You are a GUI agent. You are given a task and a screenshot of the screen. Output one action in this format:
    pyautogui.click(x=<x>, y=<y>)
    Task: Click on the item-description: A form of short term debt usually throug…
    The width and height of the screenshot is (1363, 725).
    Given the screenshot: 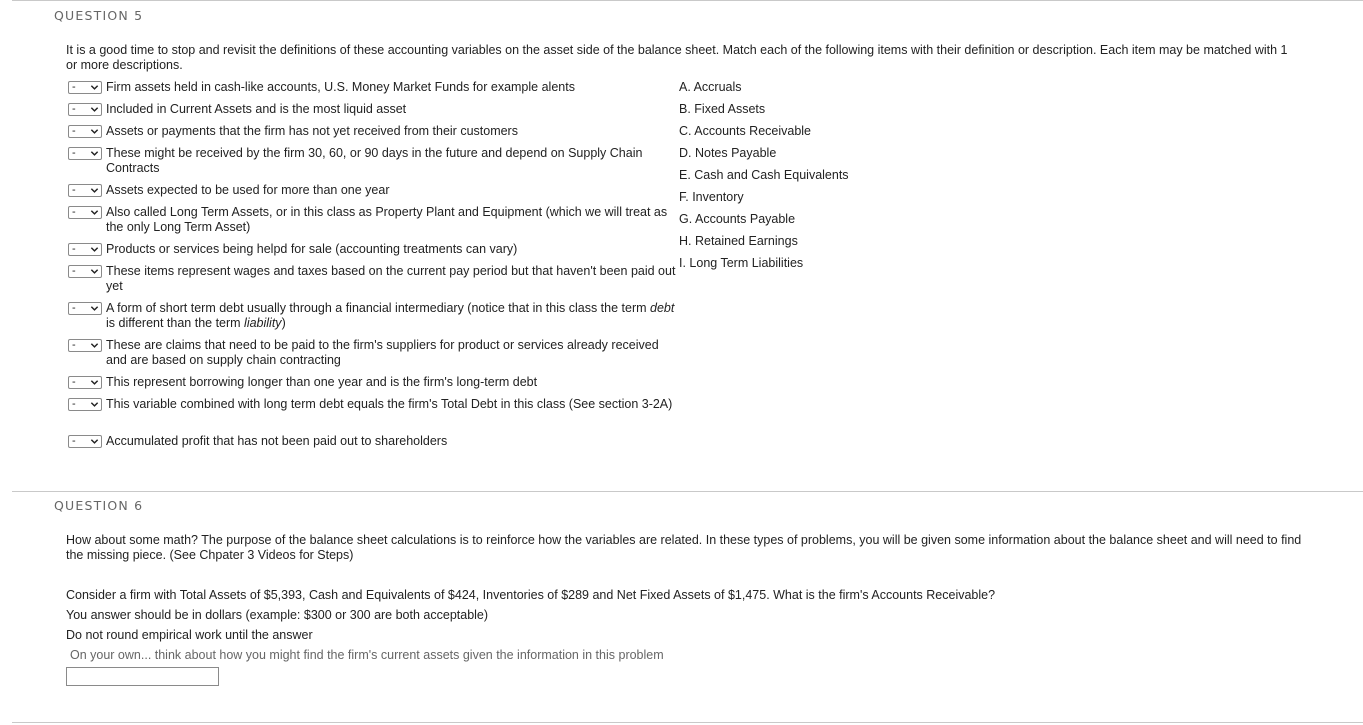 What is the action you would take?
    pyautogui.click(x=390, y=315)
    